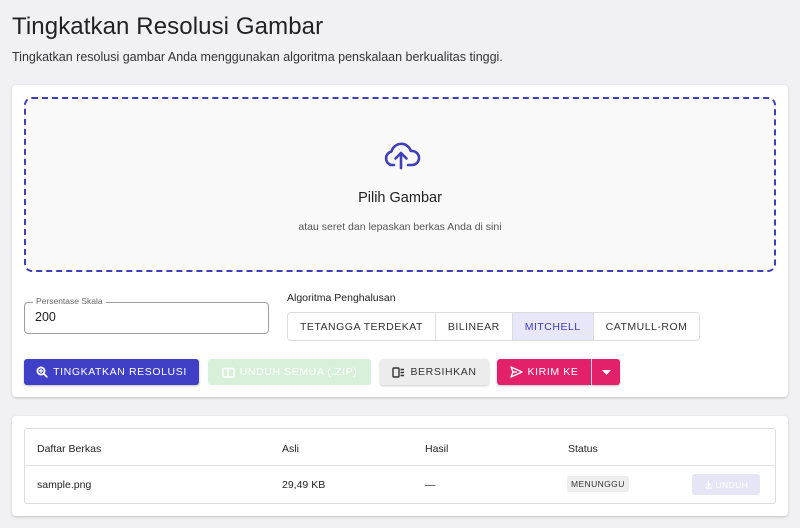  I want to click on download-all-button-label: UNDUH SEMUA (.ZIP), so click(298, 372).